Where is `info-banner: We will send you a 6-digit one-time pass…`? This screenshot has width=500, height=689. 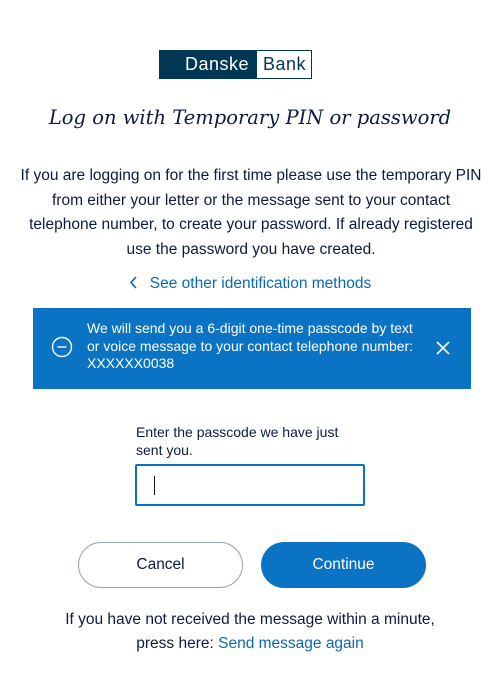
info-banner: We will send you a 6-digit one-time pass… is located at coordinates (252, 348).